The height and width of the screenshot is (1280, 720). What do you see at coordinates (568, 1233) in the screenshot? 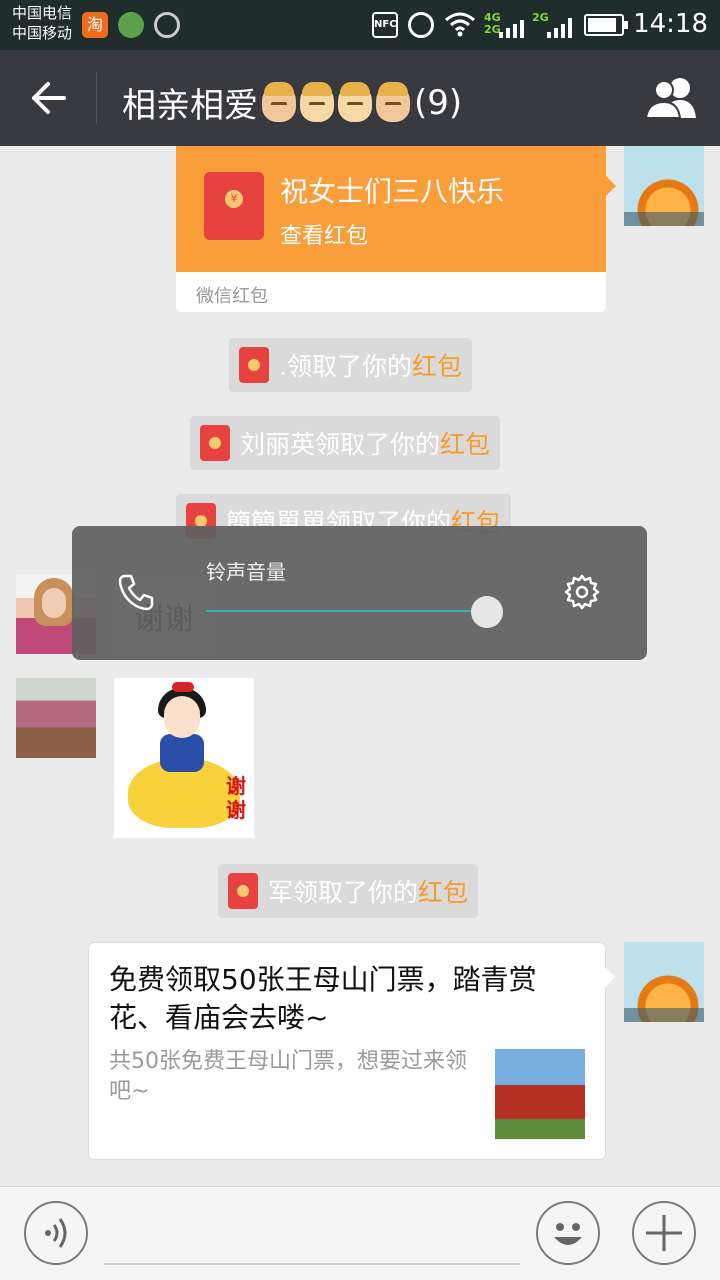
I see `emoji-button` at bounding box center [568, 1233].